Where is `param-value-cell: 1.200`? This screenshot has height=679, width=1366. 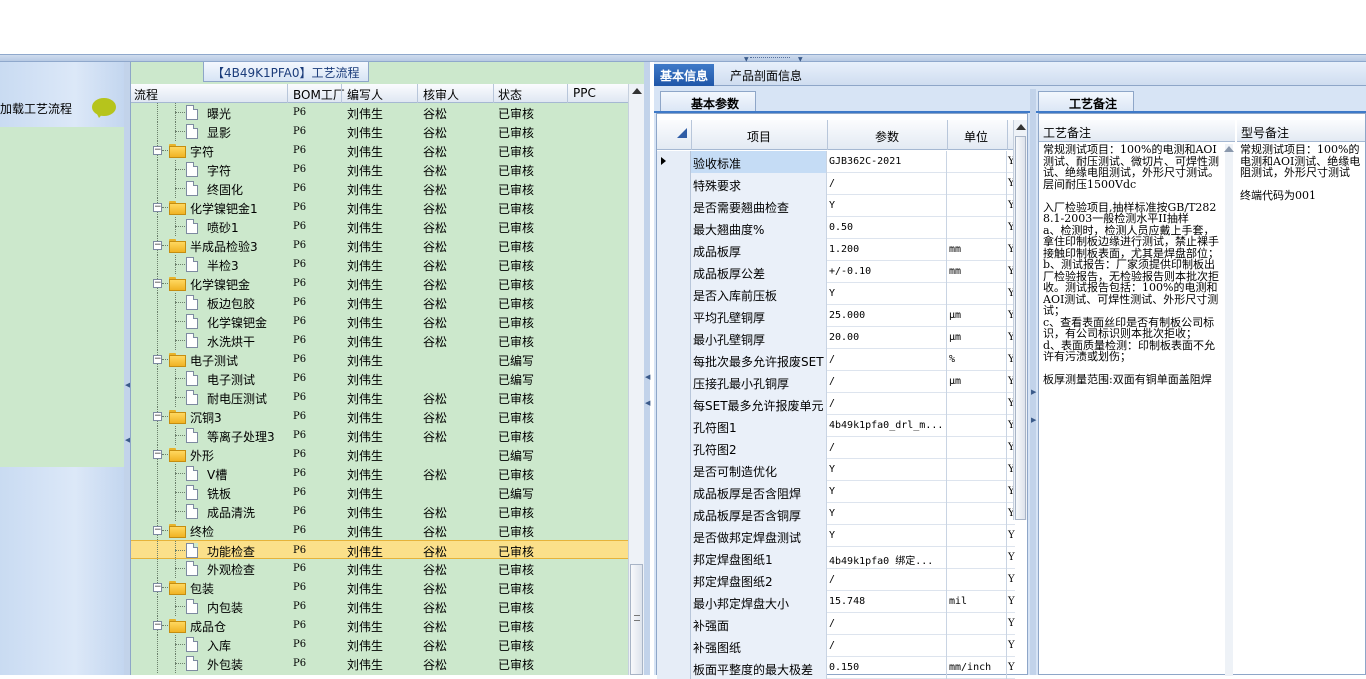 param-value-cell: 1.200 is located at coordinates (887, 250).